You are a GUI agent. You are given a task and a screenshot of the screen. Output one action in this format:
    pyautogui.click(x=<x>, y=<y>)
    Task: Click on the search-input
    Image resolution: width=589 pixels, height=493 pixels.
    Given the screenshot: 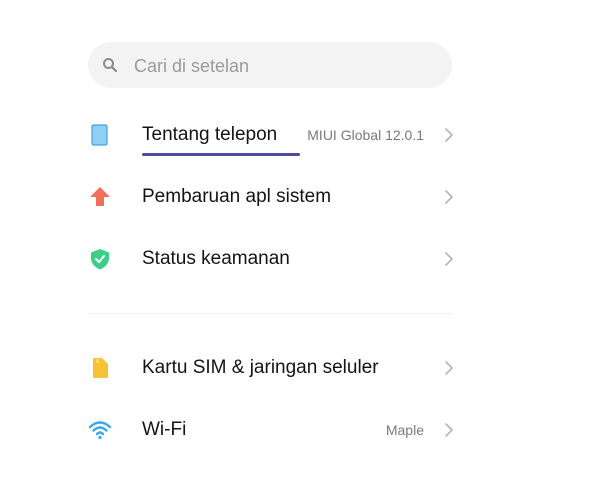 What is the action you would take?
    pyautogui.click(x=284, y=66)
    